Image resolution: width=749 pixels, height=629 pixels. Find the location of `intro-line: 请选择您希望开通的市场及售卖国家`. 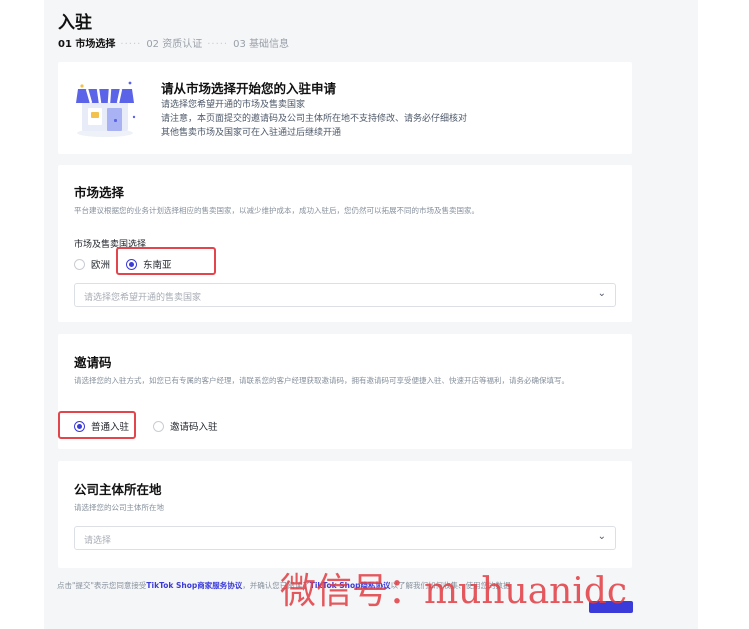

intro-line: 请选择您希望开通的市场及售卖国家 is located at coordinates (233, 105).